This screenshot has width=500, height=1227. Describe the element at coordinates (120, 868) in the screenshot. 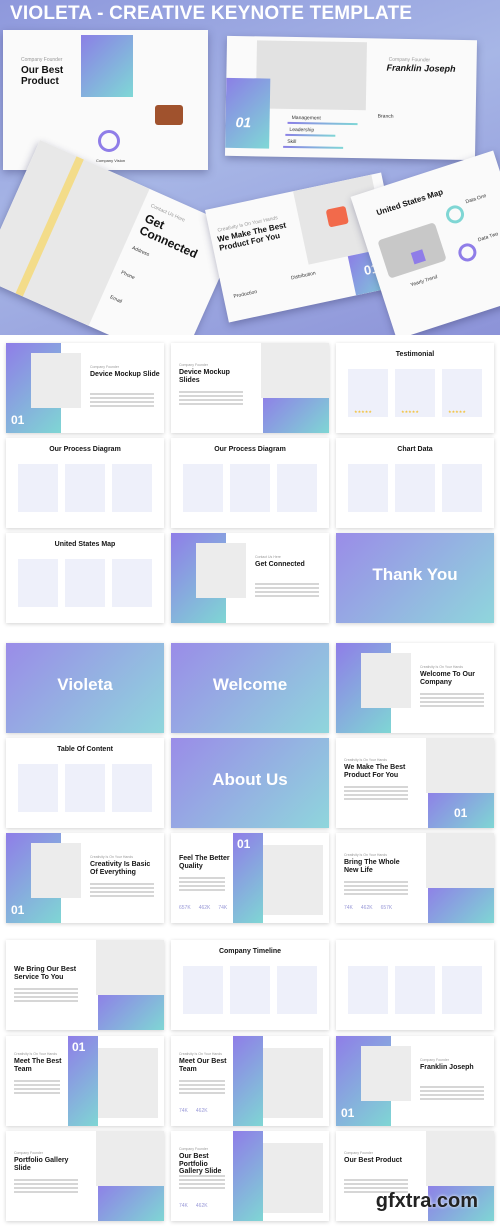

I see `slide-title: Creativity Is Basic Of Everything` at that location.